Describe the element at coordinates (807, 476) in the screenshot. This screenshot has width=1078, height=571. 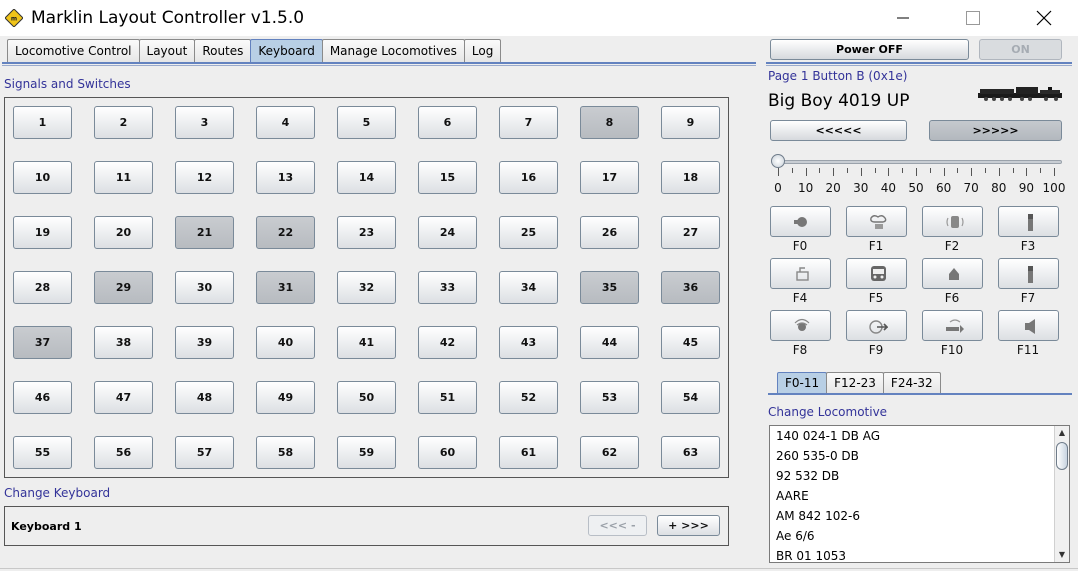
I see `list-item: 92 532 DB` at that location.